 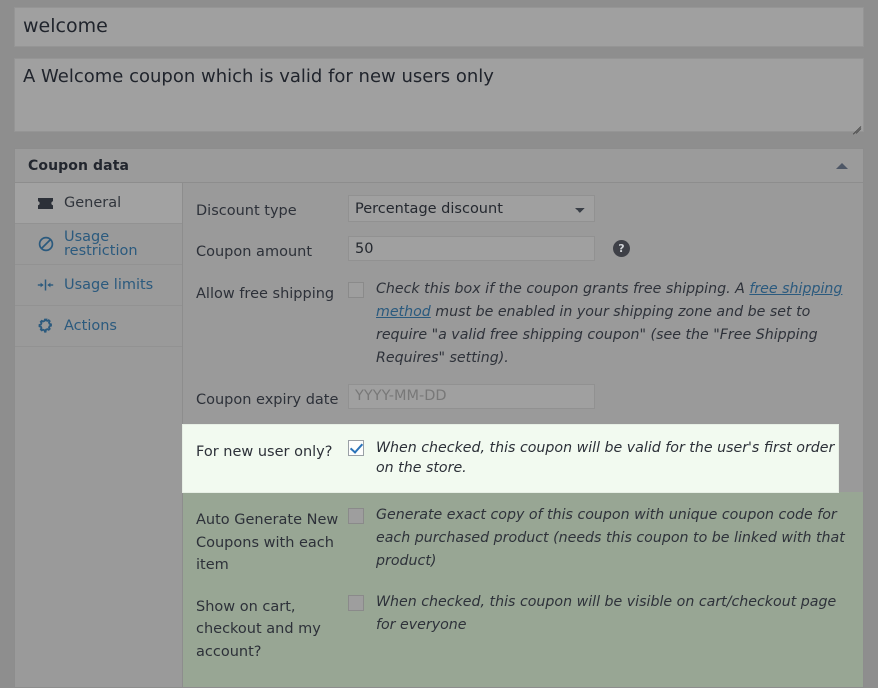 I want to click on question-mark-icon: ?, so click(x=621, y=249).